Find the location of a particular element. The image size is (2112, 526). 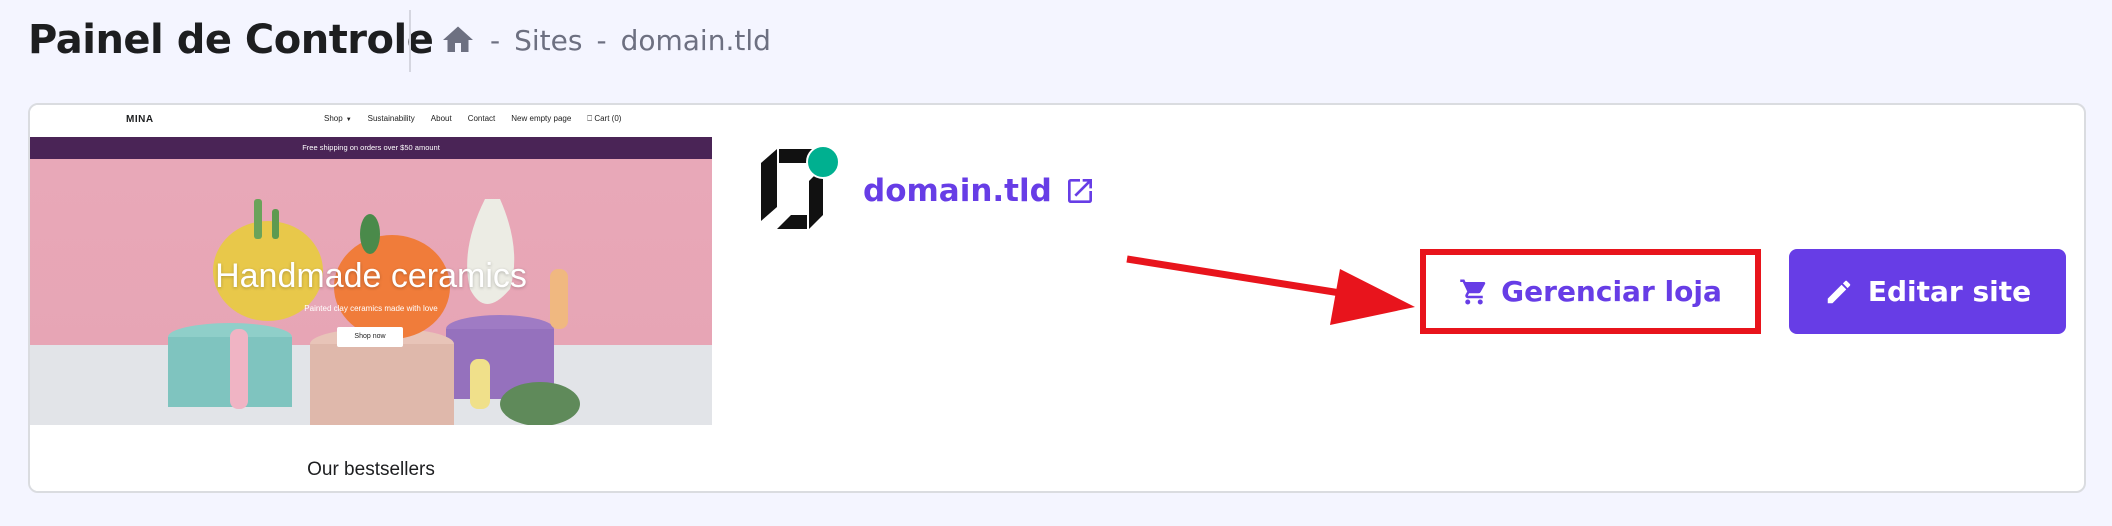

preview-hero-title: Handmade ceramics is located at coordinates (371, 276).